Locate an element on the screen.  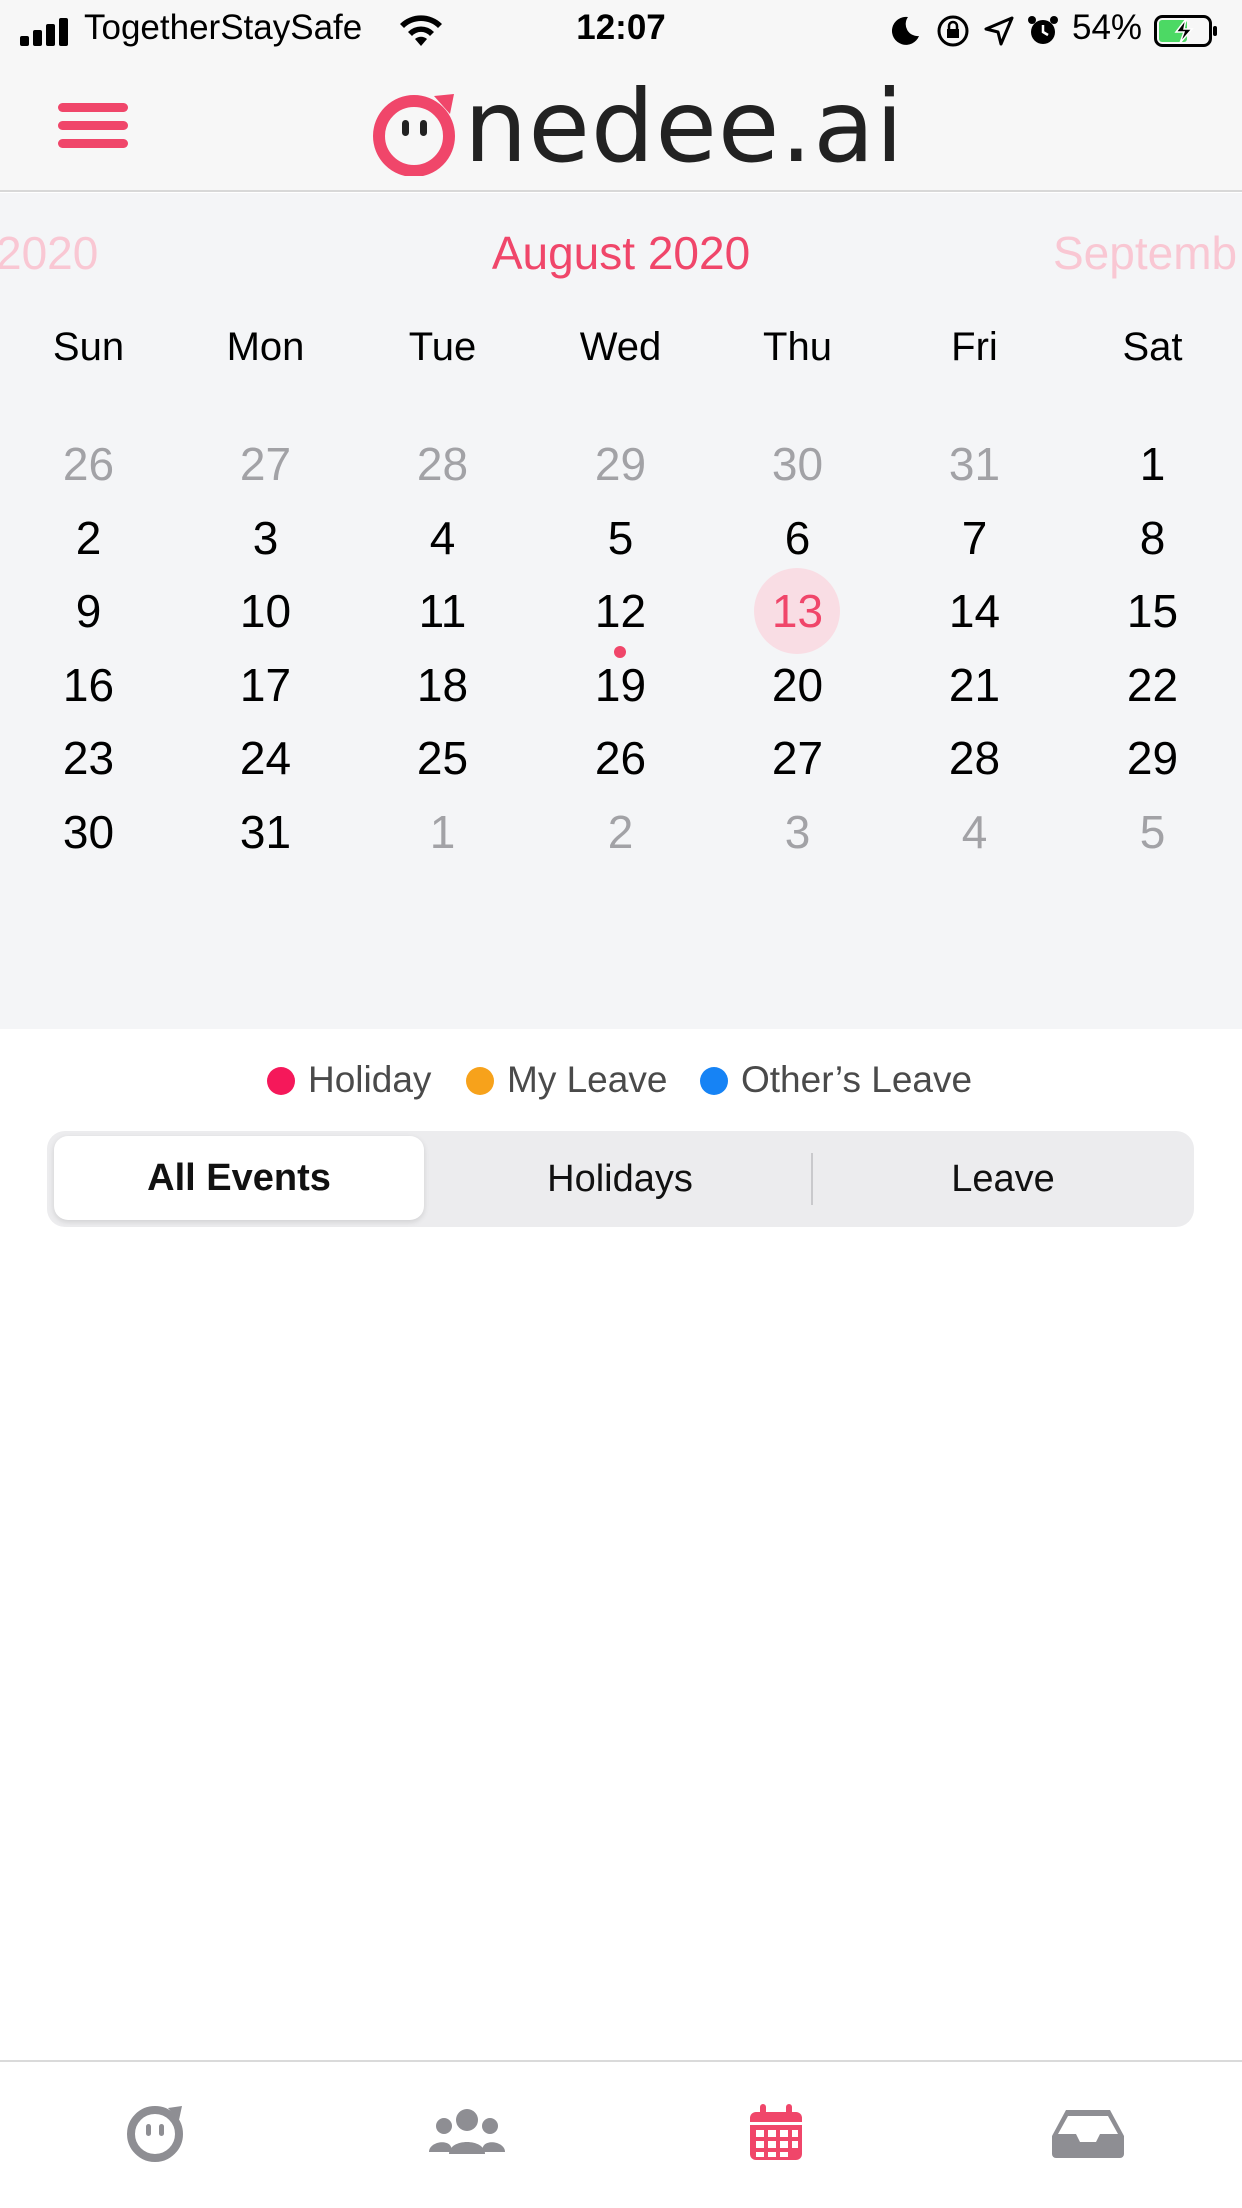
event-filter-segmented-control: All Events Holidays Leave is located at coordinates (620, 1179).